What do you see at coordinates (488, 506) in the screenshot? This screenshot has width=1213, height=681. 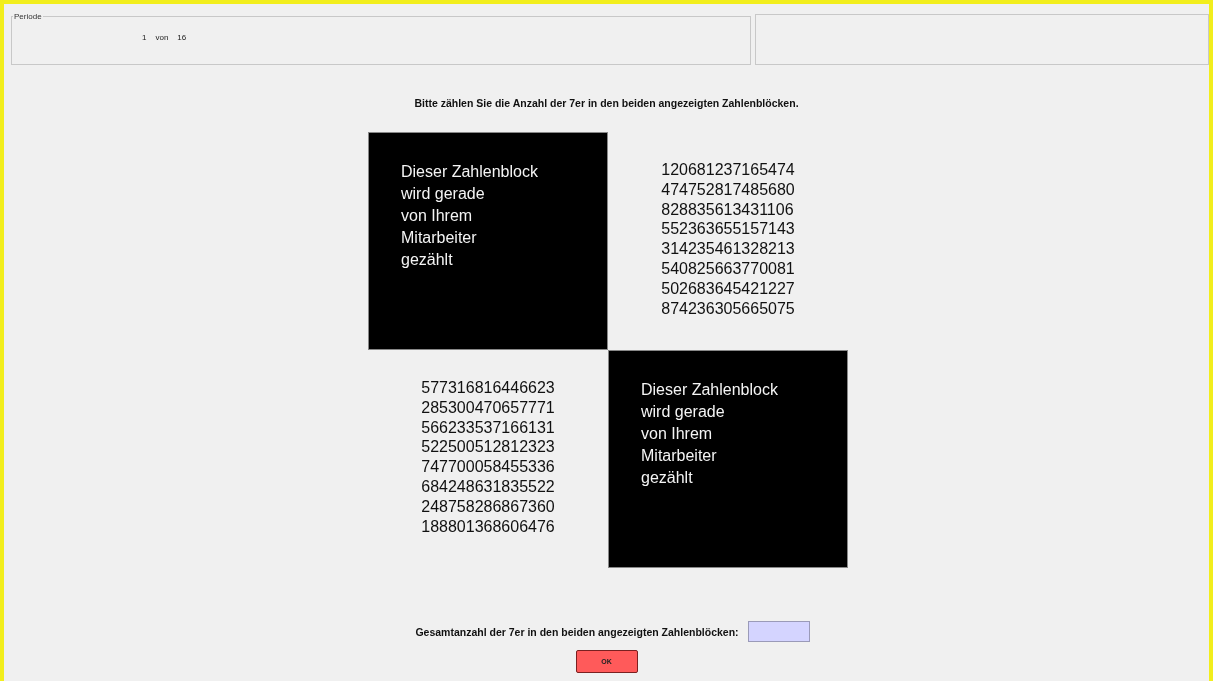 I see `number-row: 248758286867360` at bounding box center [488, 506].